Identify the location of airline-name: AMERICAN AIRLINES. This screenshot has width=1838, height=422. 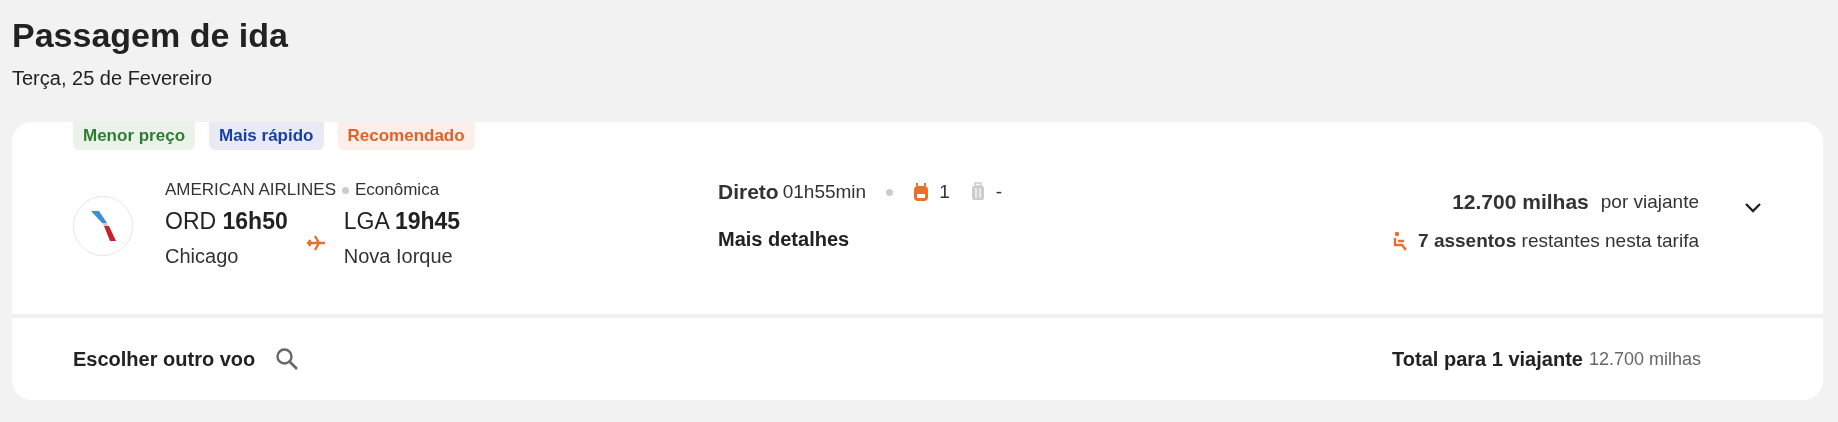
(250, 190).